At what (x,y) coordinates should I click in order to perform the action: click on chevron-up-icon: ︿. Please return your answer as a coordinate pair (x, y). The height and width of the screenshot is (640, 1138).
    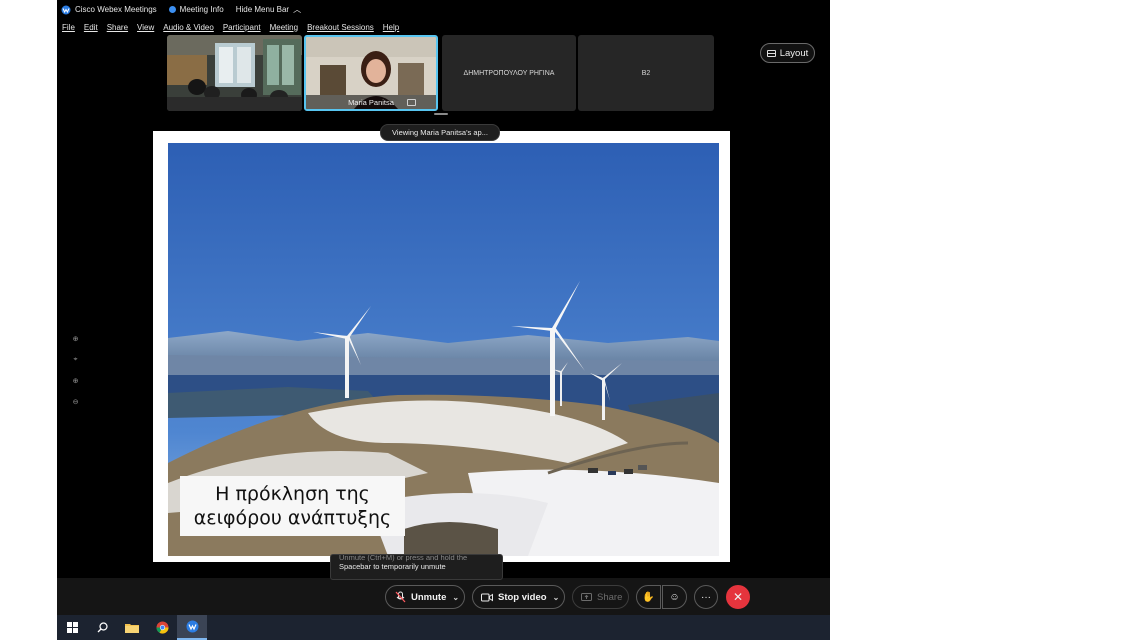
    Looking at the image, I should click on (297, 9).